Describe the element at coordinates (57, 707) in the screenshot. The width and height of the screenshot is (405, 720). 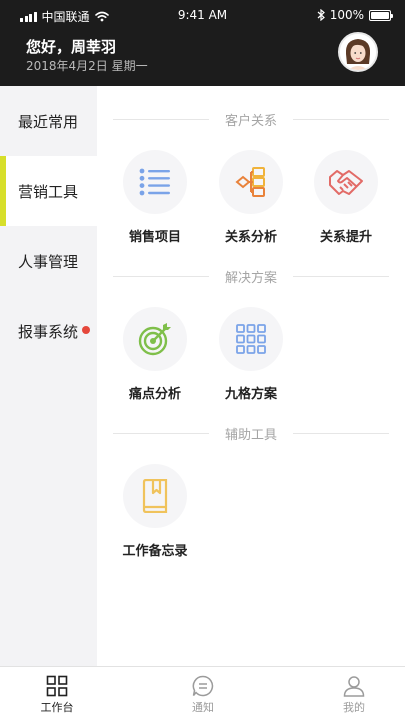
I see `tab-label: 工作台` at that location.